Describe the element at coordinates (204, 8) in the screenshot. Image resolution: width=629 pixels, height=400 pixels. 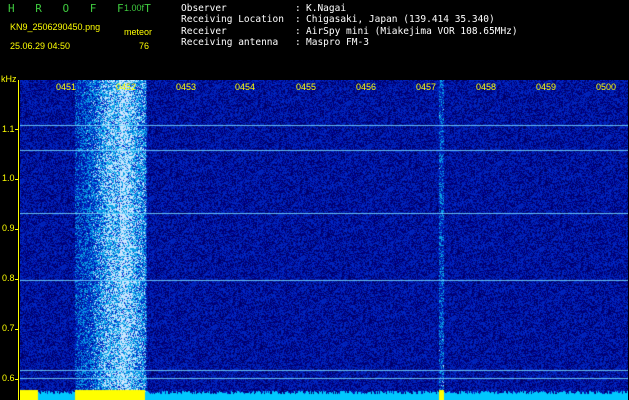
I see `info-key-observer: Observer` at that location.